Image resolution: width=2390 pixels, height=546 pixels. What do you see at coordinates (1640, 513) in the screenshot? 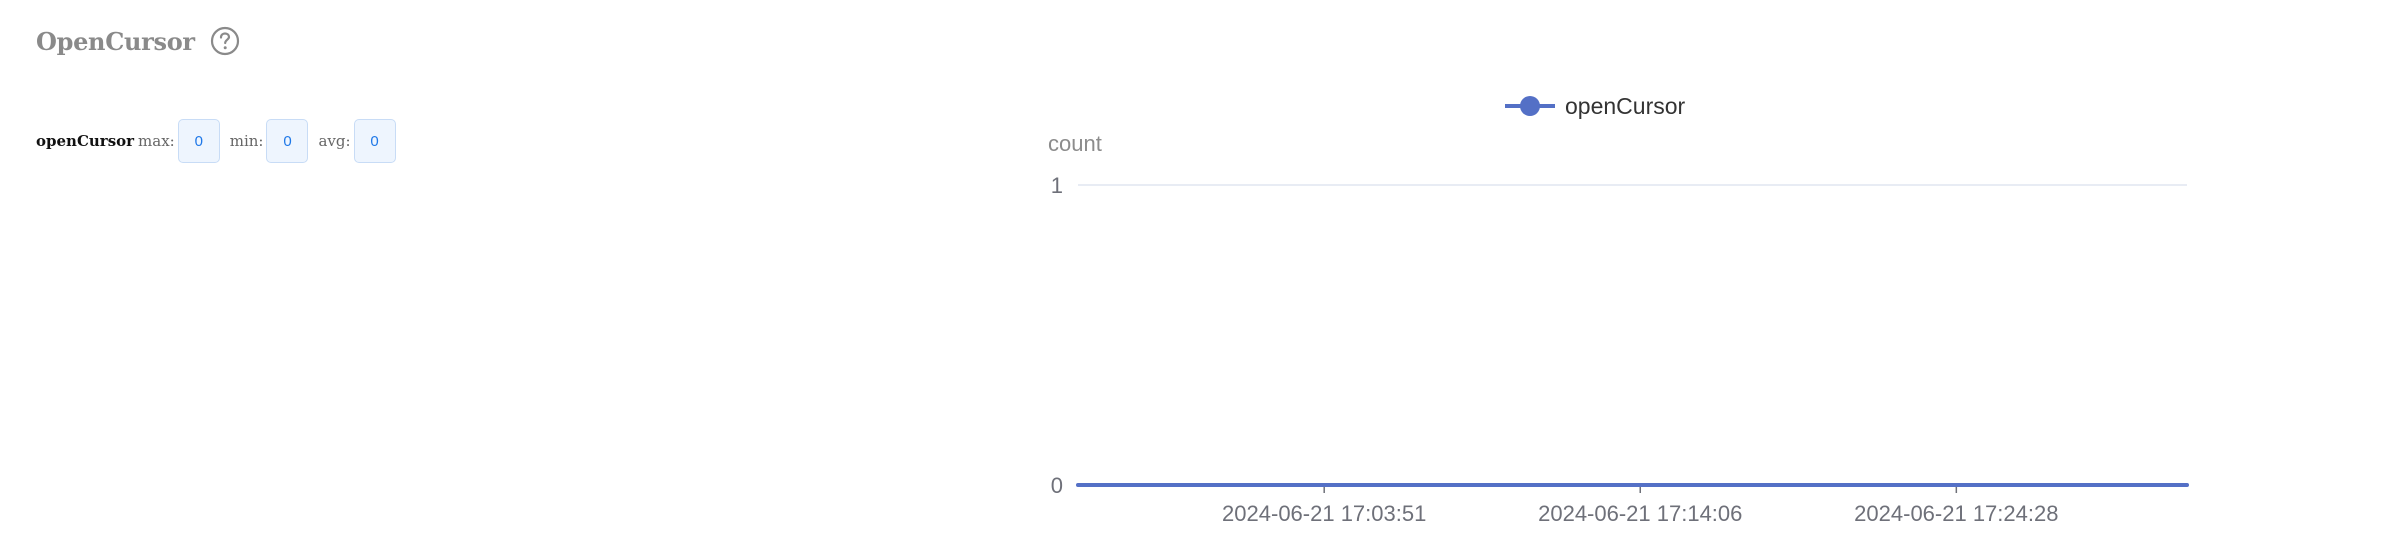
I see `x-tick-label: 2024-06-21 17:14:06` at bounding box center [1640, 513].